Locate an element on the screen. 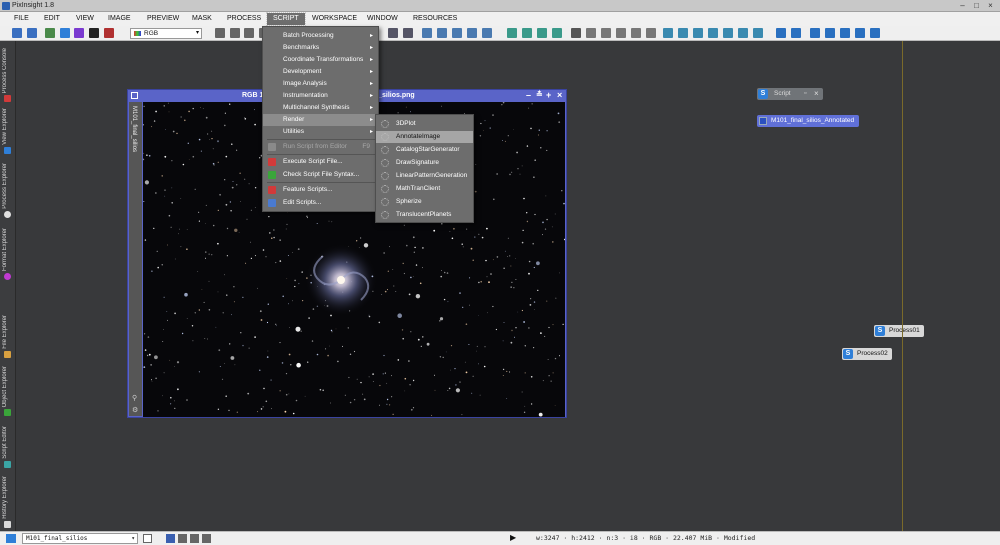  mask-show-icon is located at coordinates (527, 33).